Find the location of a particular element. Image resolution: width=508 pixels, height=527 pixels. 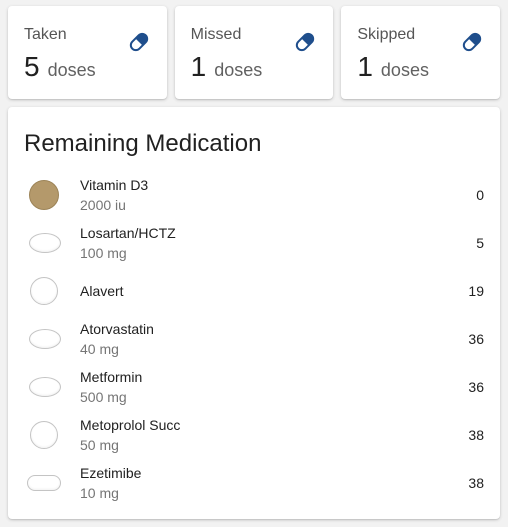

medication-dose: 500 mg is located at coordinates (103, 397).